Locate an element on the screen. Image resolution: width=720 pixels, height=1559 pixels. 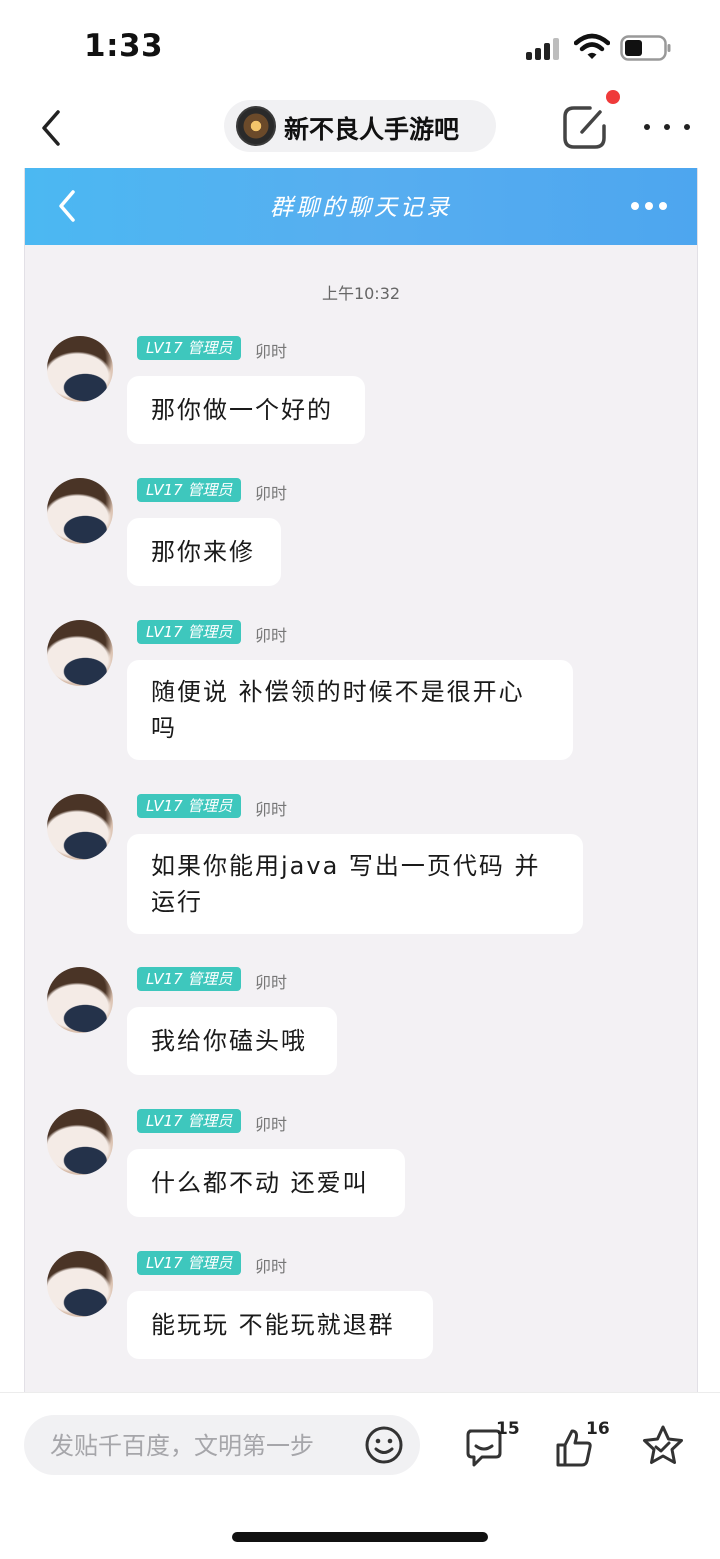
app-header: 新不良人手游吧 is located at coordinates (360, 127).